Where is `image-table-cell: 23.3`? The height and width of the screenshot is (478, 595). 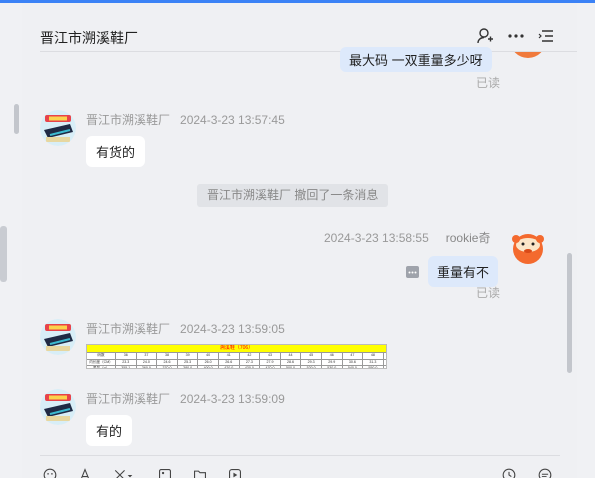
image-table-cell: 23.3 is located at coordinates (126, 362).